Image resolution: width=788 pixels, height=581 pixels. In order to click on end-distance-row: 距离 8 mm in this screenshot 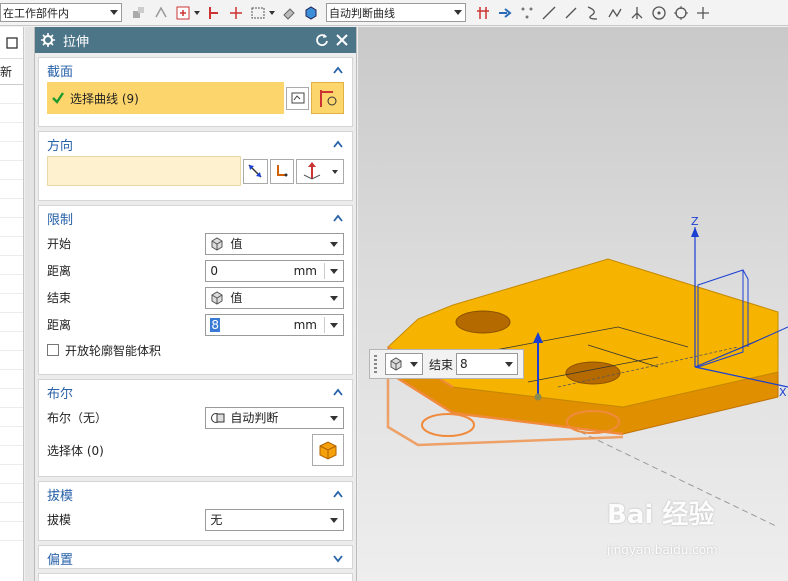, I will do `click(195, 324)`.